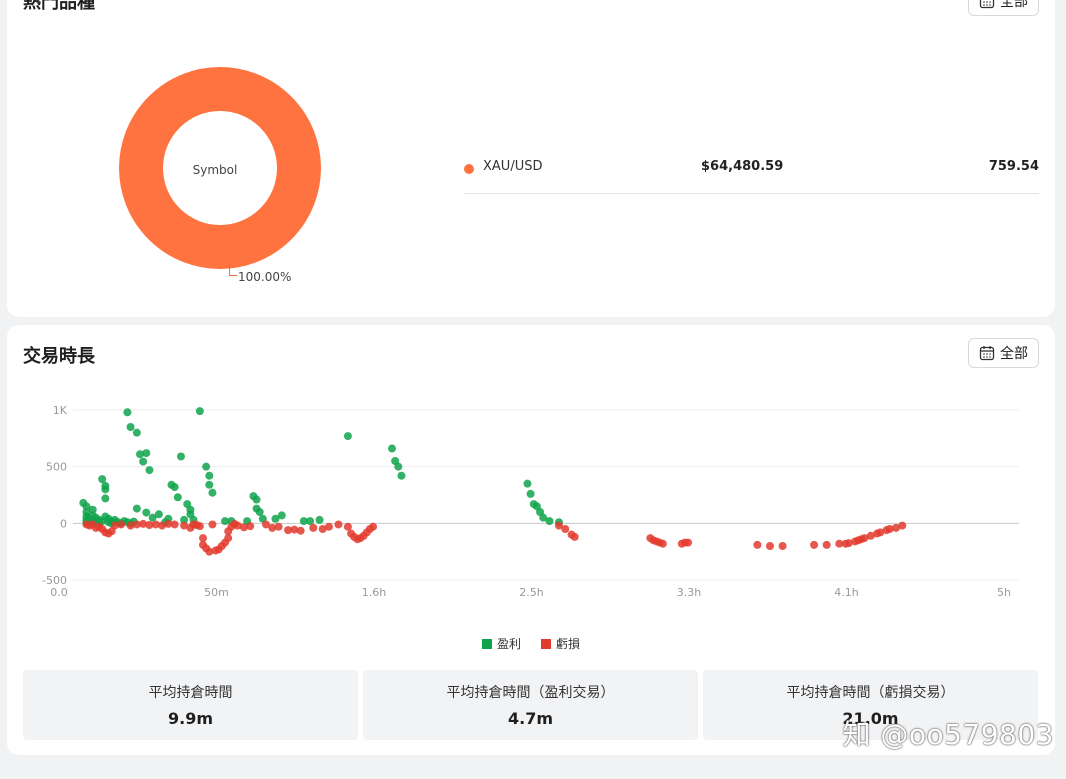 The height and width of the screenshot is (779, 1066). Describe the element at coordinates (531, 643) in the screenshot. I see `chart-legend: 盈利 虧損` at that location.